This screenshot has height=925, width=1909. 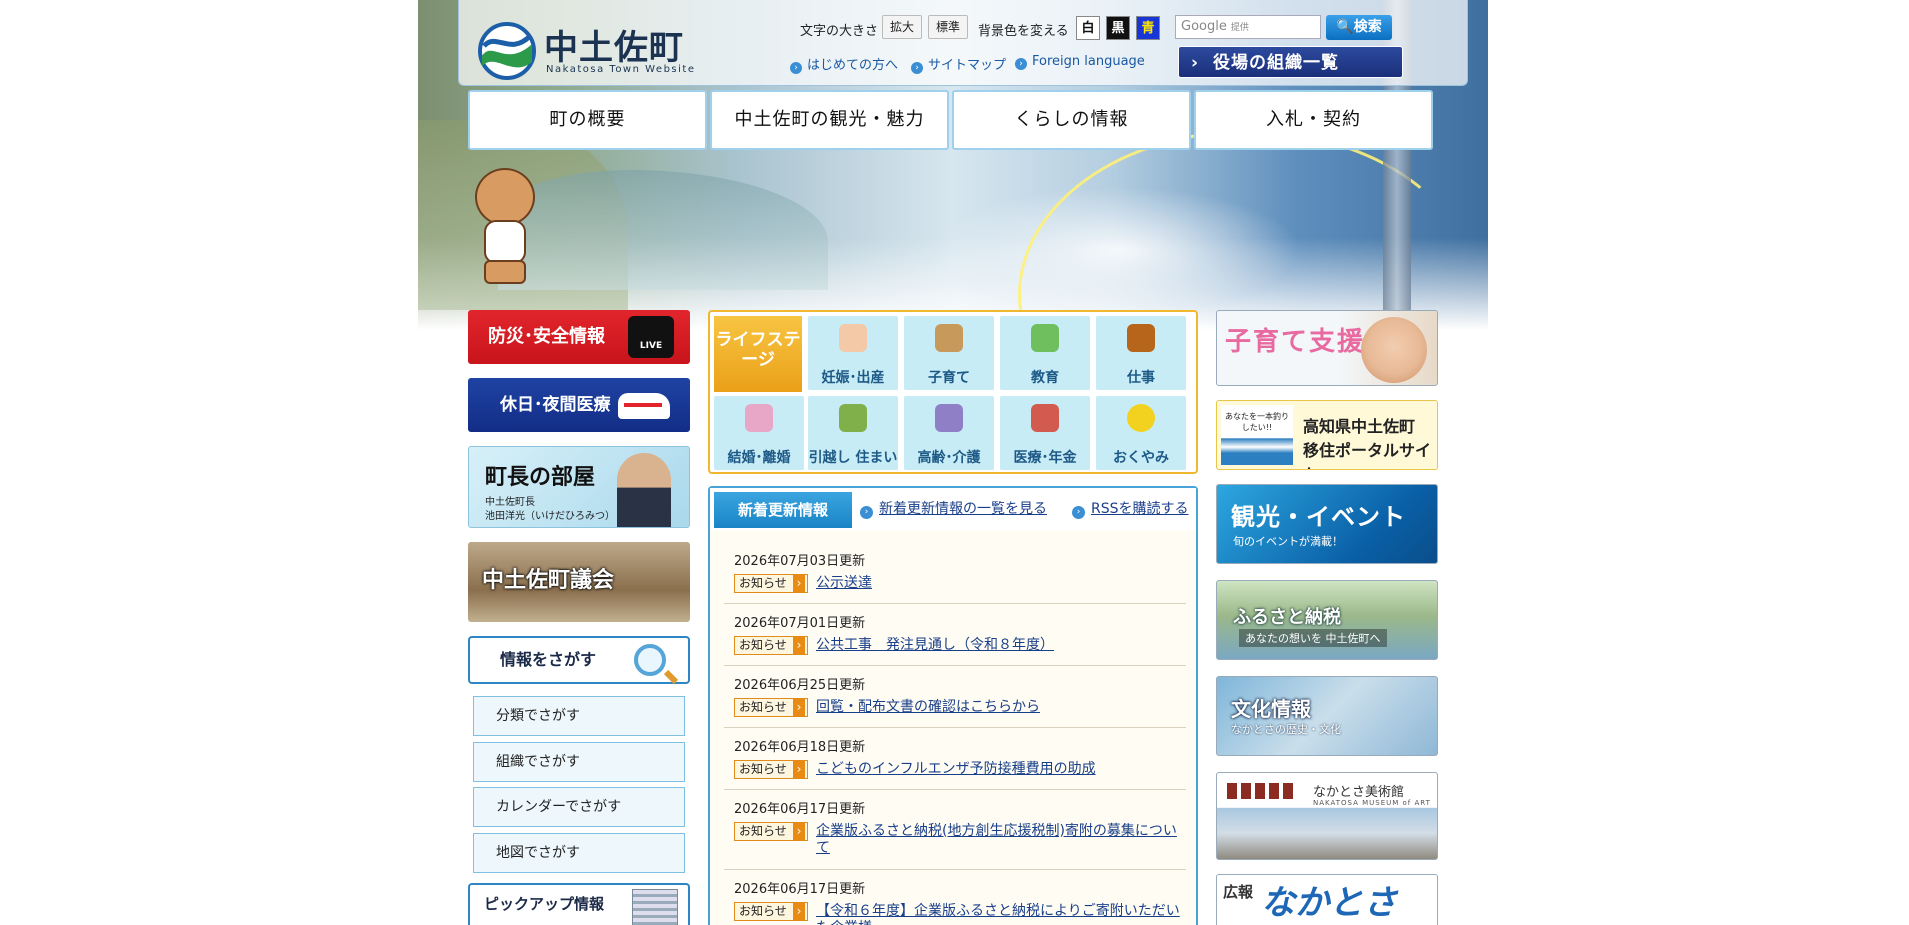 I want to click on bg-blue-button: 青, so click(x=1148, y=28).